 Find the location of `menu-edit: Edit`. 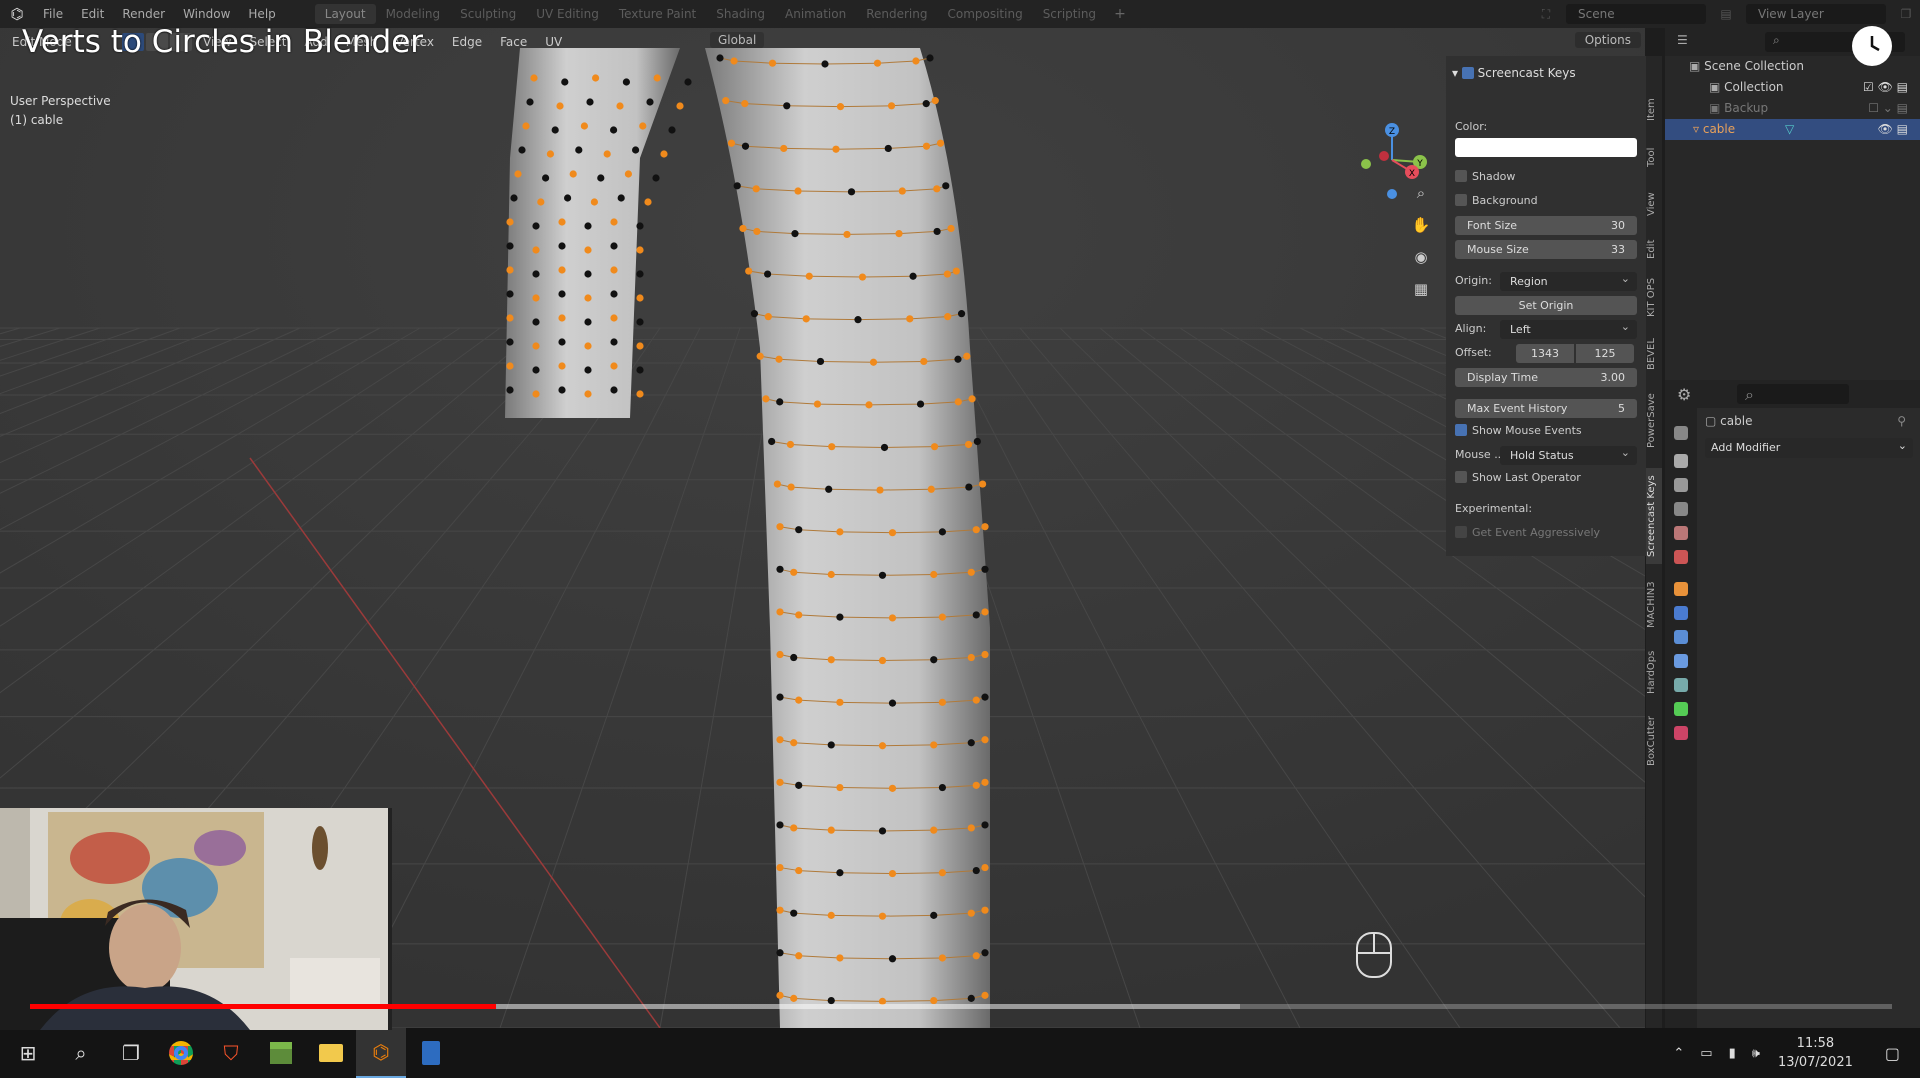

menu-edit: Edit is located at coordinates (92, 14).